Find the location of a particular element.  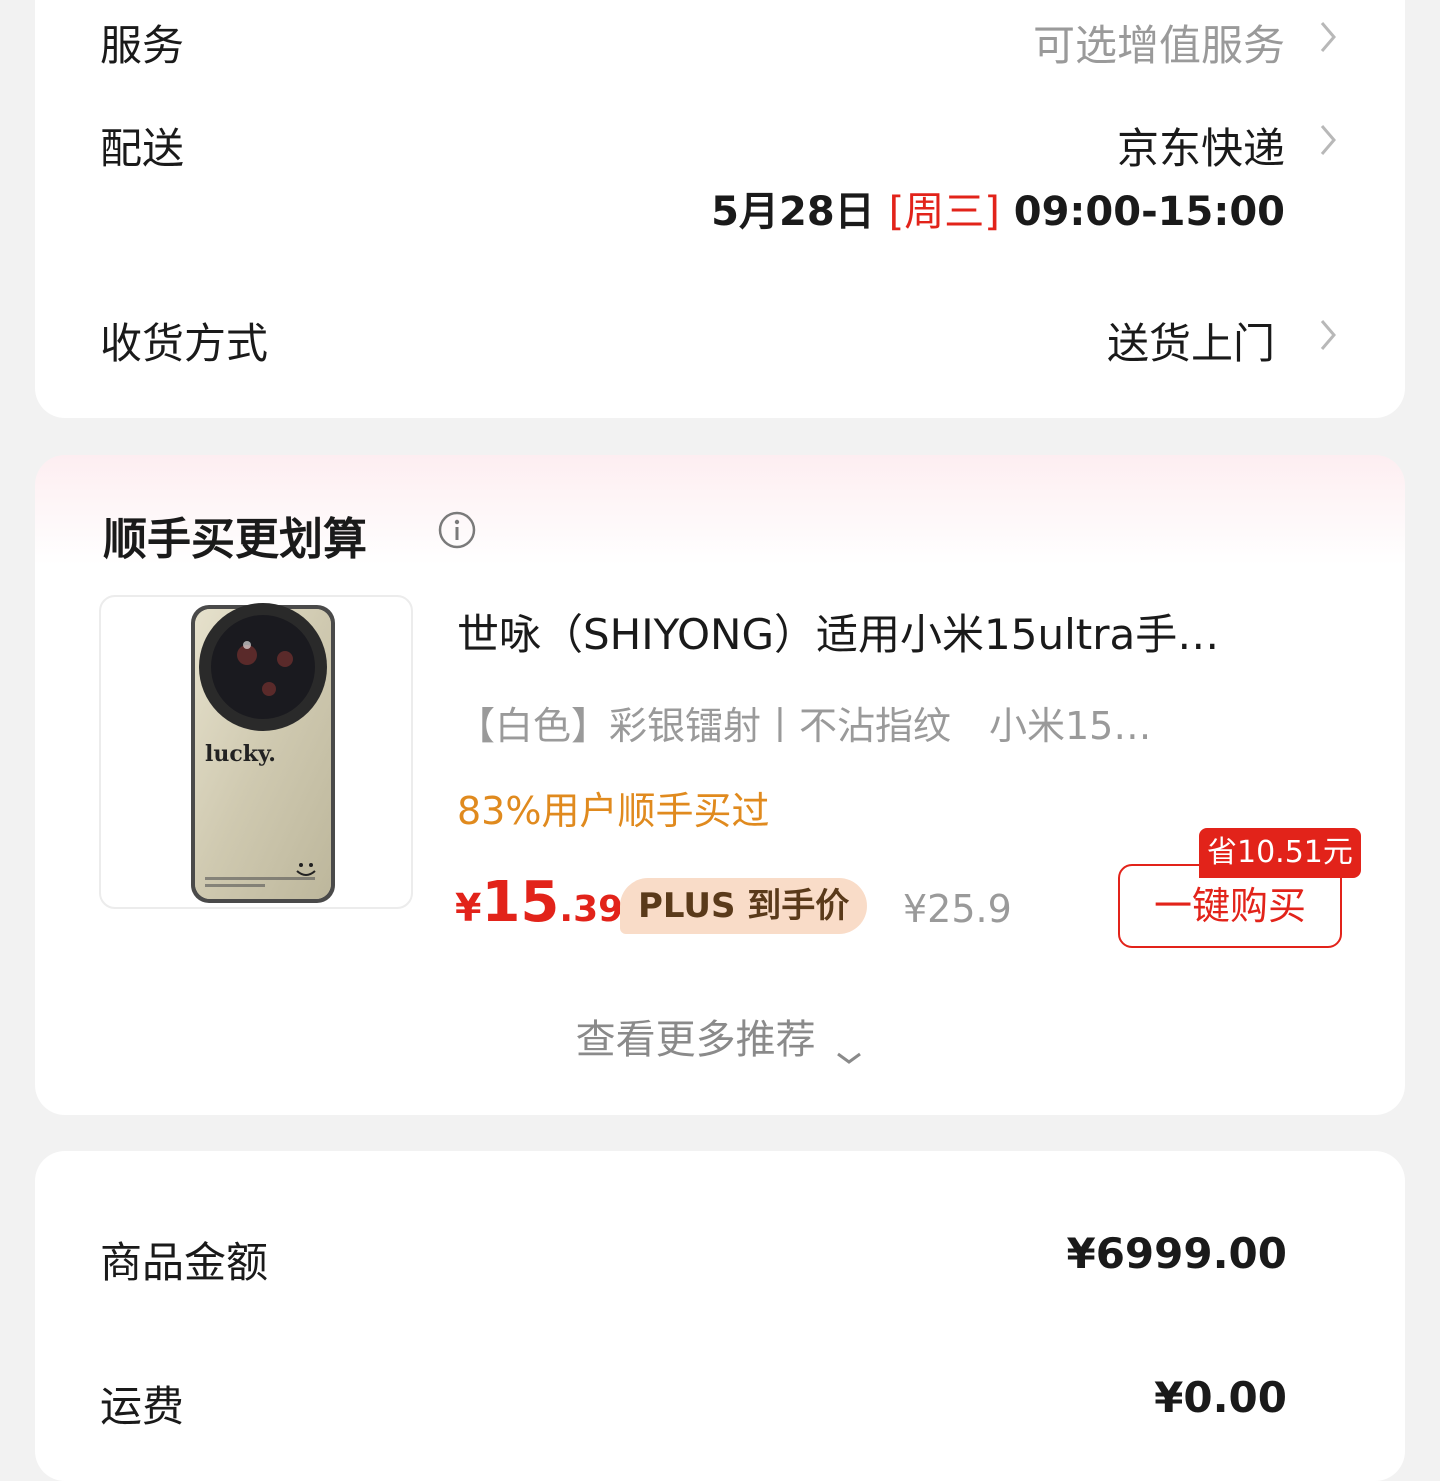

goods-amount-label: 商品金额 is located at coordinates (184, 1262).